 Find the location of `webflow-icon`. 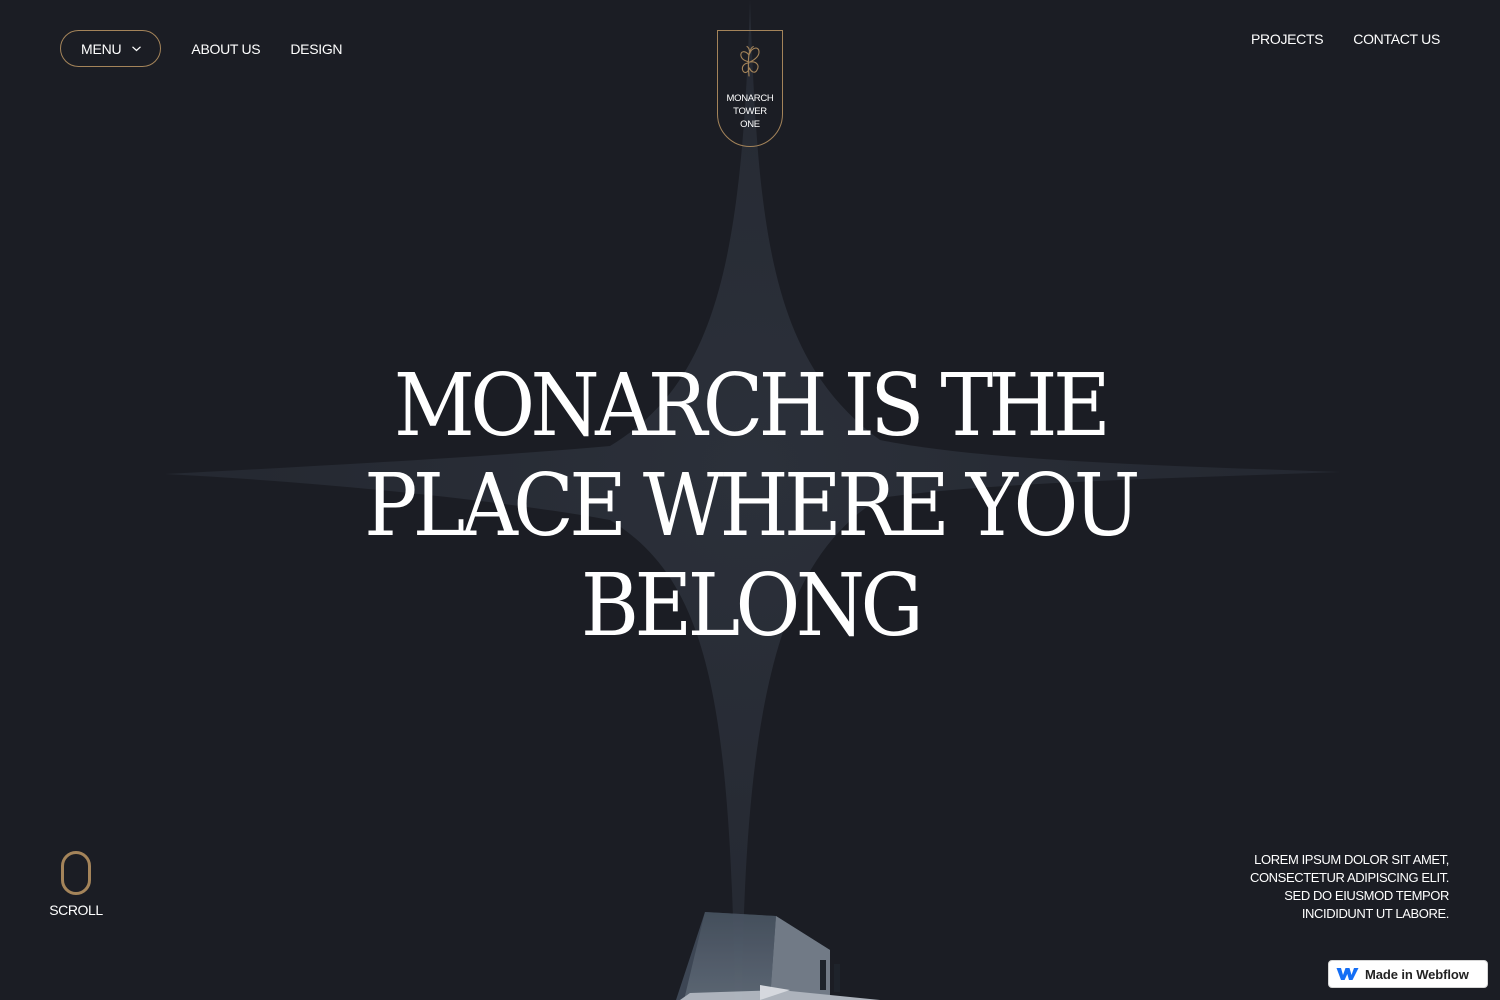

webflow-icon is located at coordinates (1347, 974).